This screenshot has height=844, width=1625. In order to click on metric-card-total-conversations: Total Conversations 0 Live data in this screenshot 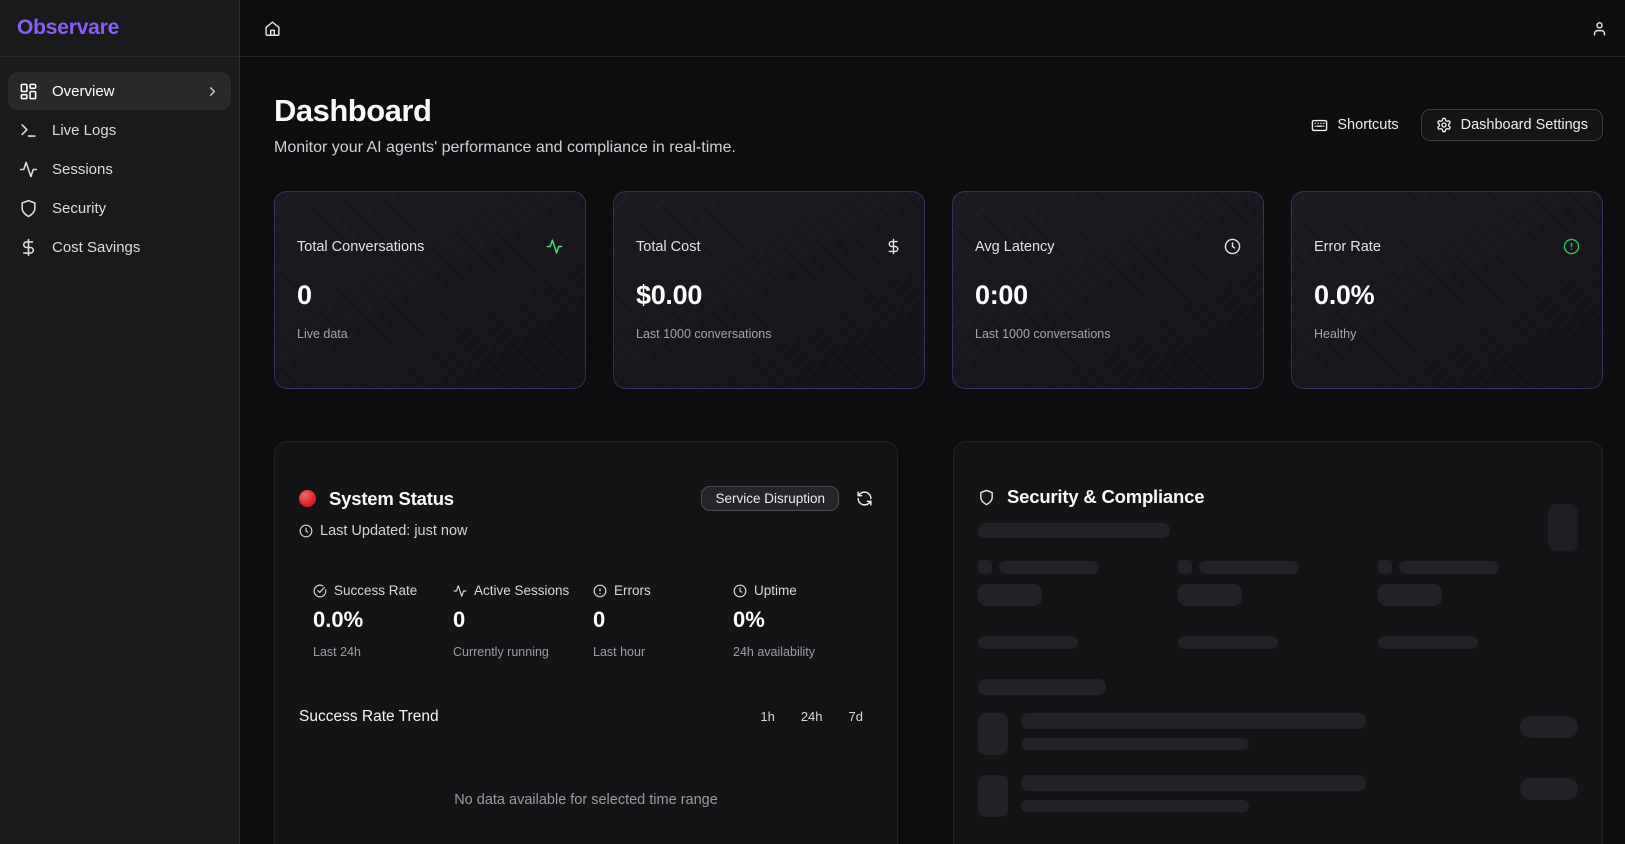, I will do `click(430, 290)`.